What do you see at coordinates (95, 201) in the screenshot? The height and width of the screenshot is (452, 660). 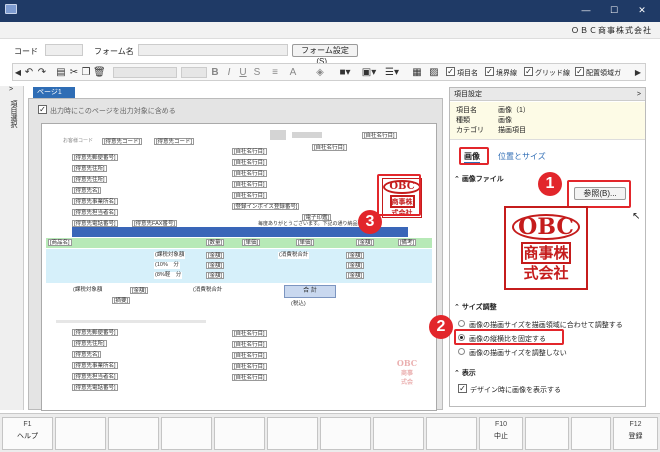 I see `field-dept: [得意先事業所名]` at bounding box center [95, 201].